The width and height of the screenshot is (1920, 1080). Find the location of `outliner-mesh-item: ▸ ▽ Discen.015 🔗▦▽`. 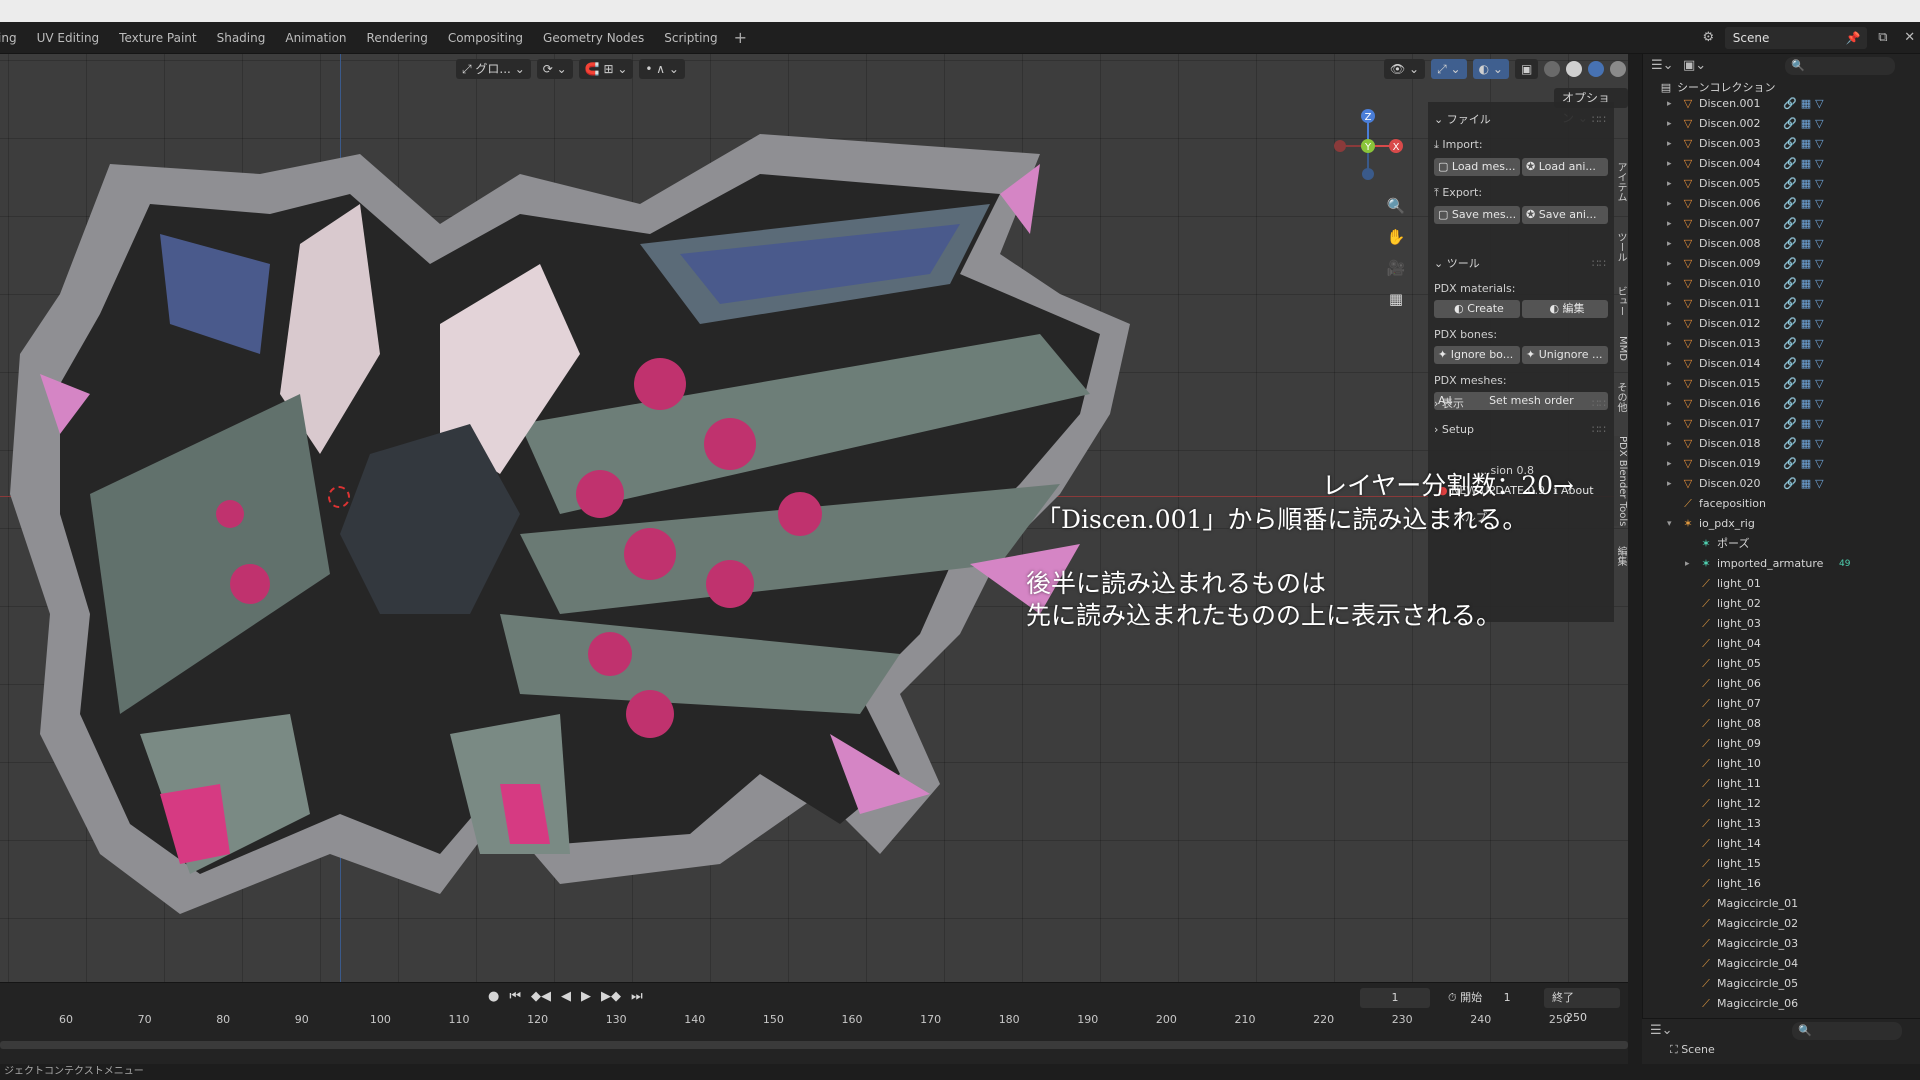

outliner-mesh-item: ▸ ▽ Discen.015 🔗▦▽ is located at coordinates (1781, 384).